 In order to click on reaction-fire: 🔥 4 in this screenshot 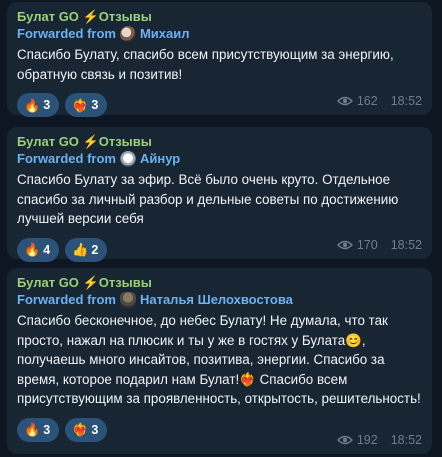, I will do `click(38, 249)`.